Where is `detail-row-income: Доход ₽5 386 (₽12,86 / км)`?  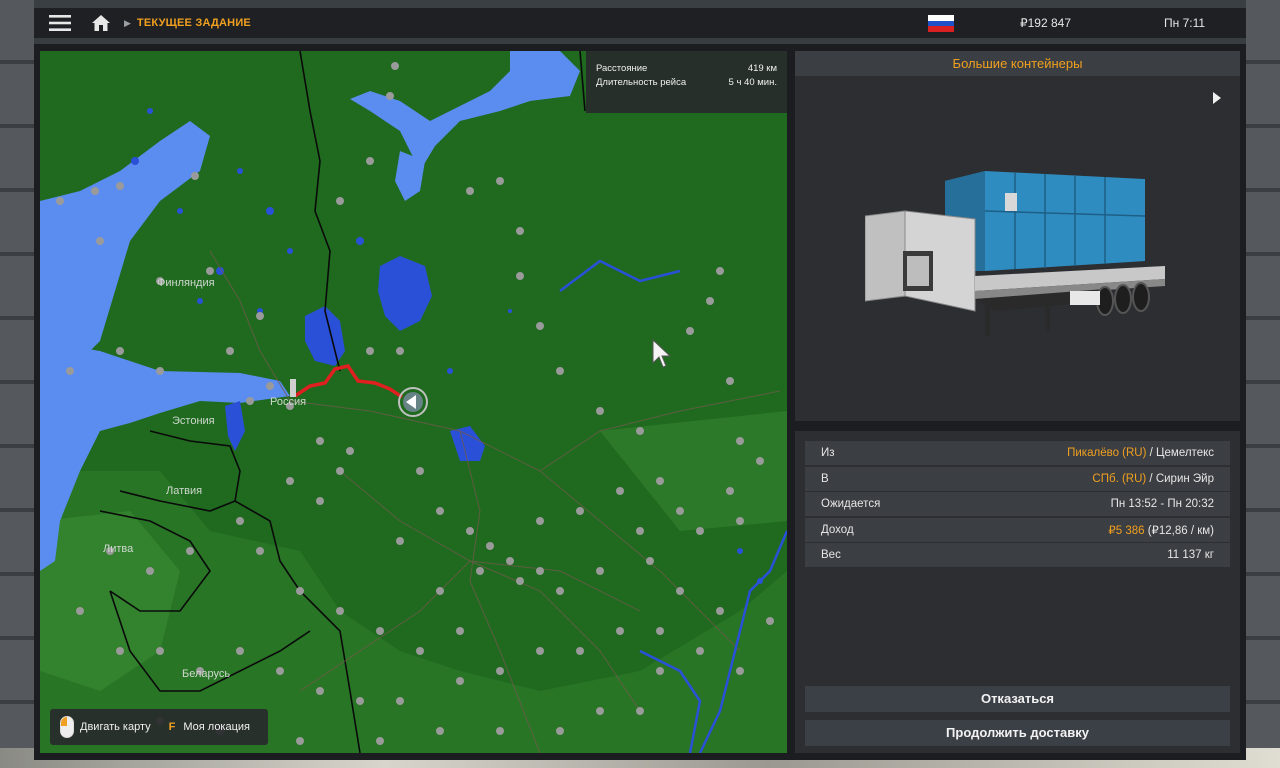 detail-row-income: Доход ₽5 386 (₽12,86 / км) is located at coordinates (1017, 529).